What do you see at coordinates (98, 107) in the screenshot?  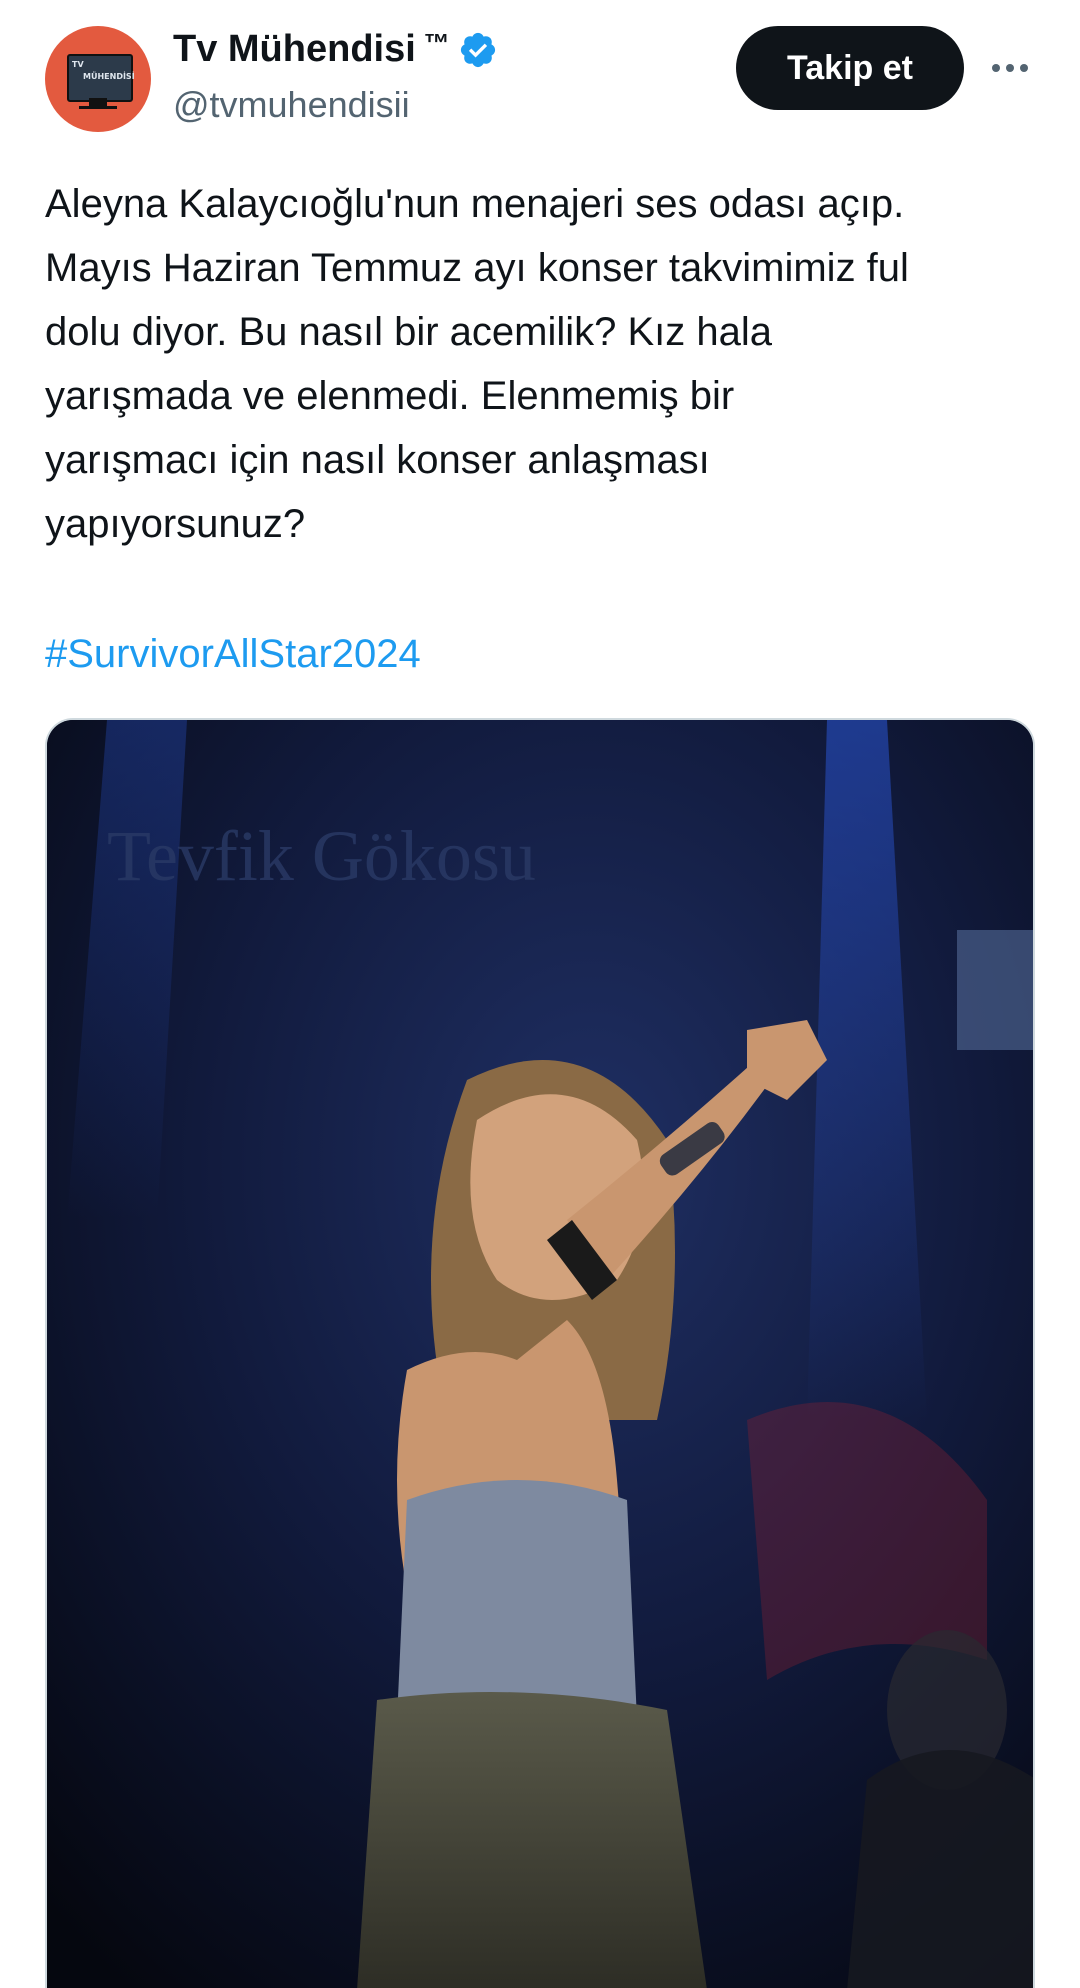 I see `tv-base` at bounding box center [98, 107].